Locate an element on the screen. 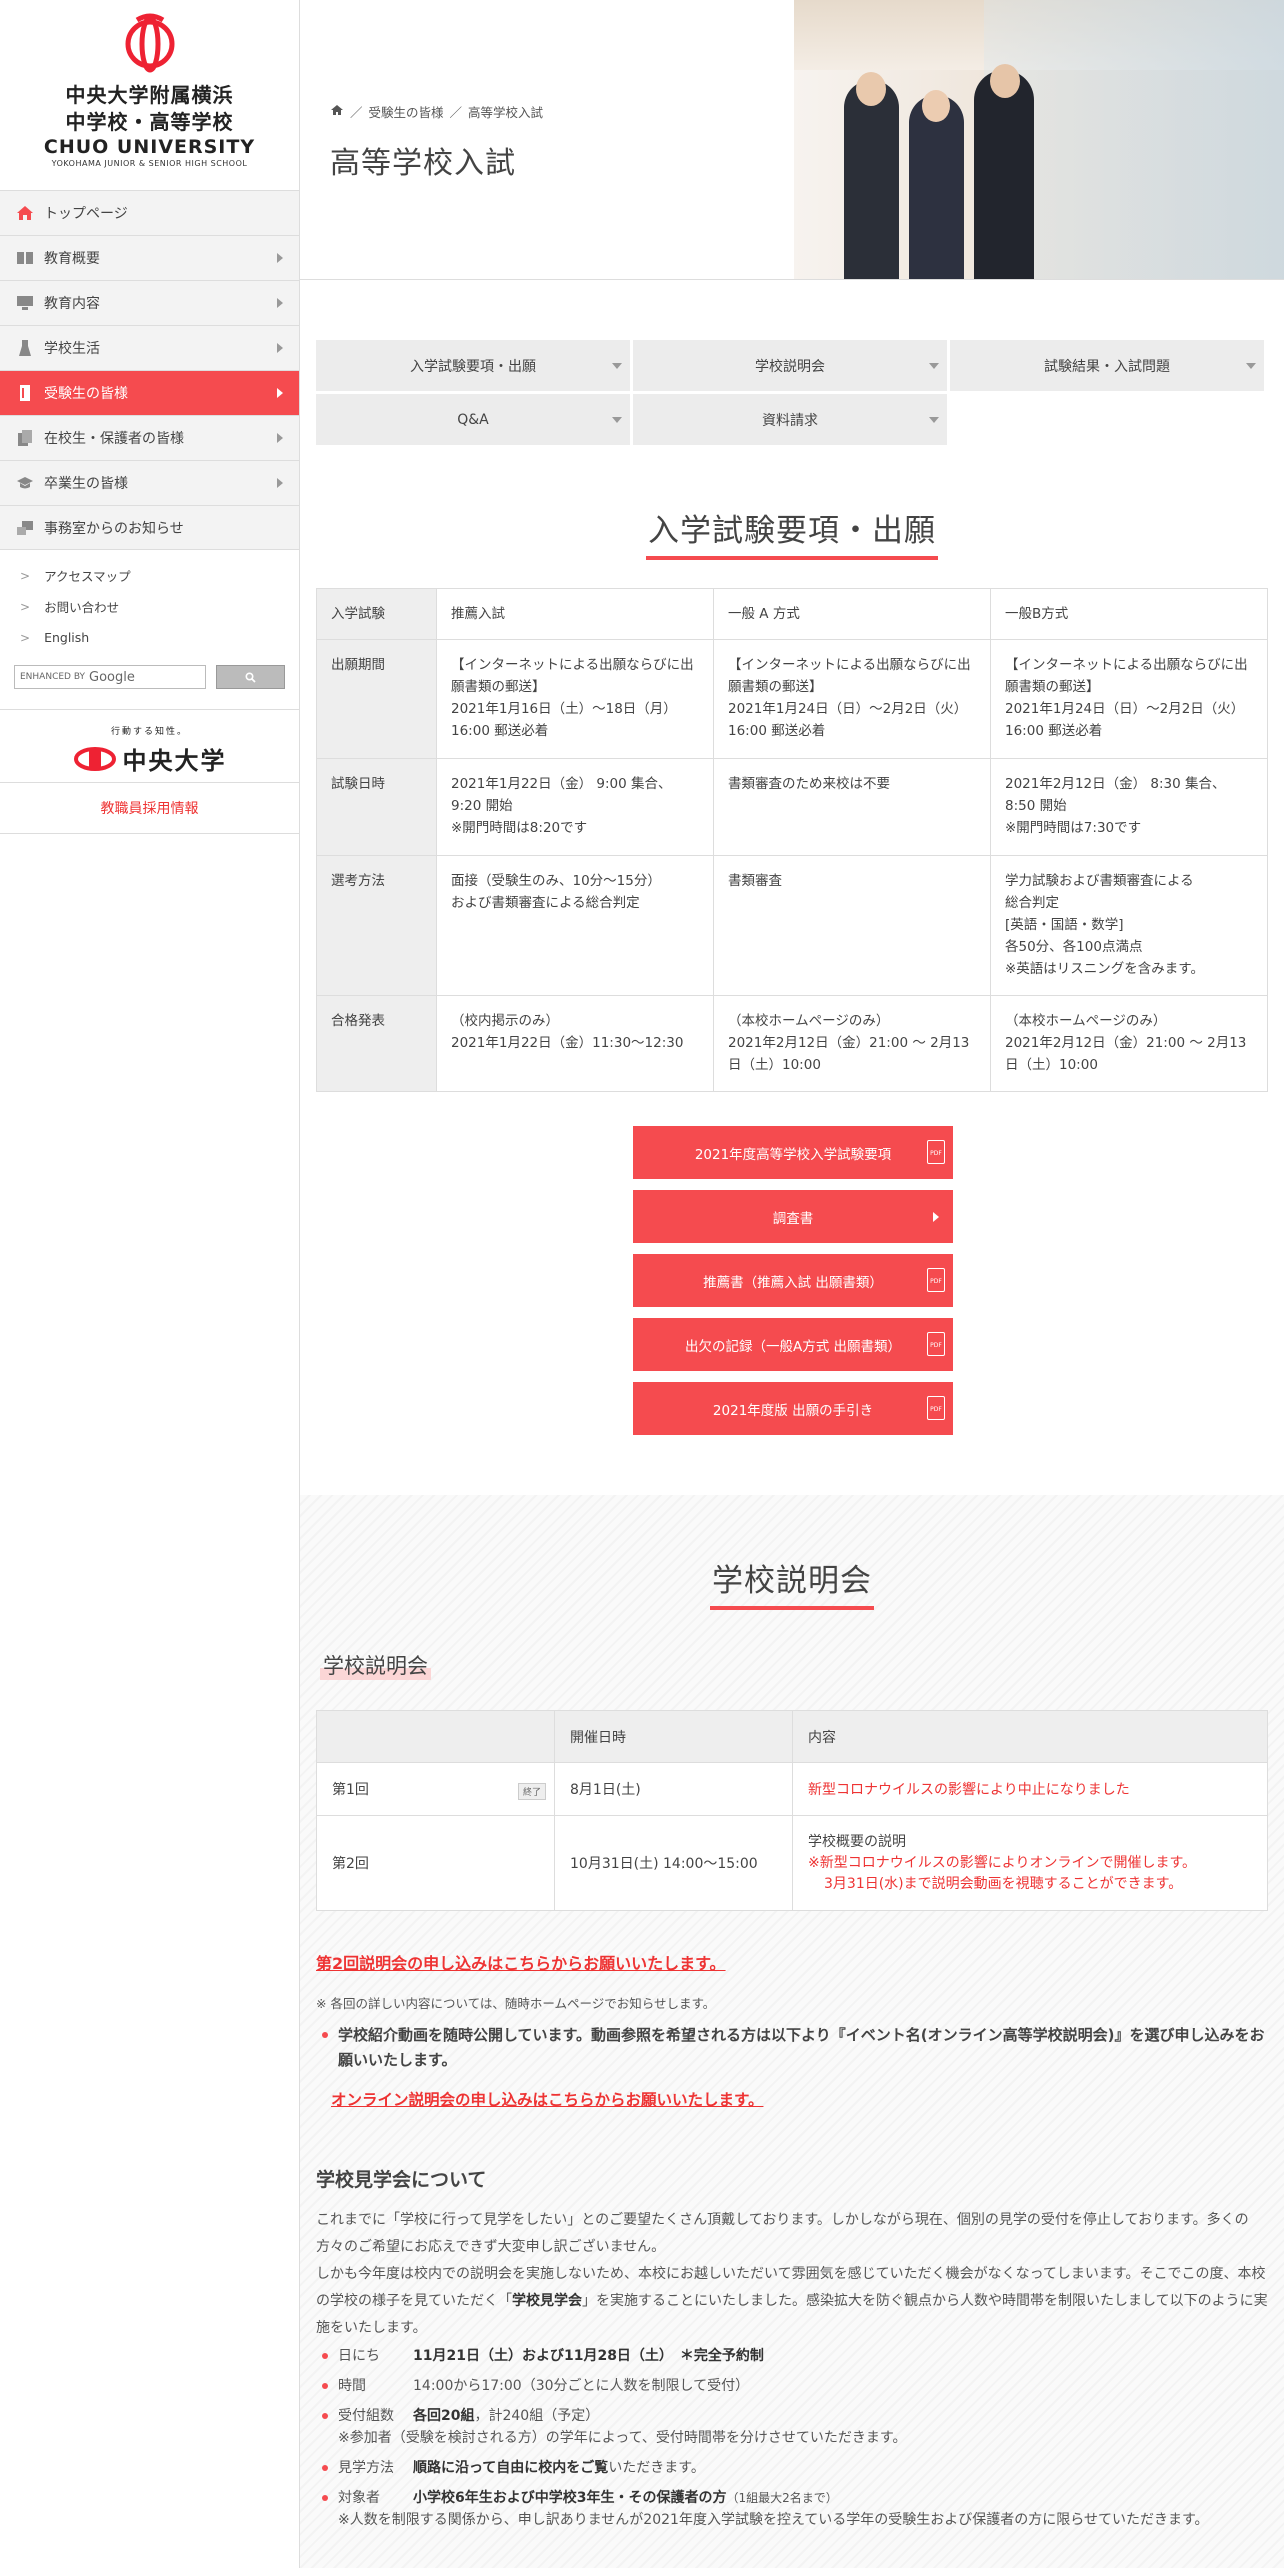 Image resolution: width=1284 pixels, height=2568 pixels. guide-pdf-button: 2021年度版 出願の手引き PDF is located at coordinates (793, 1408).